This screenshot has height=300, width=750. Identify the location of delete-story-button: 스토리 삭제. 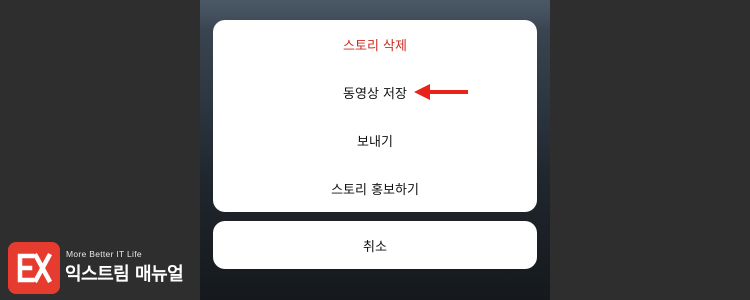
(375, 44).